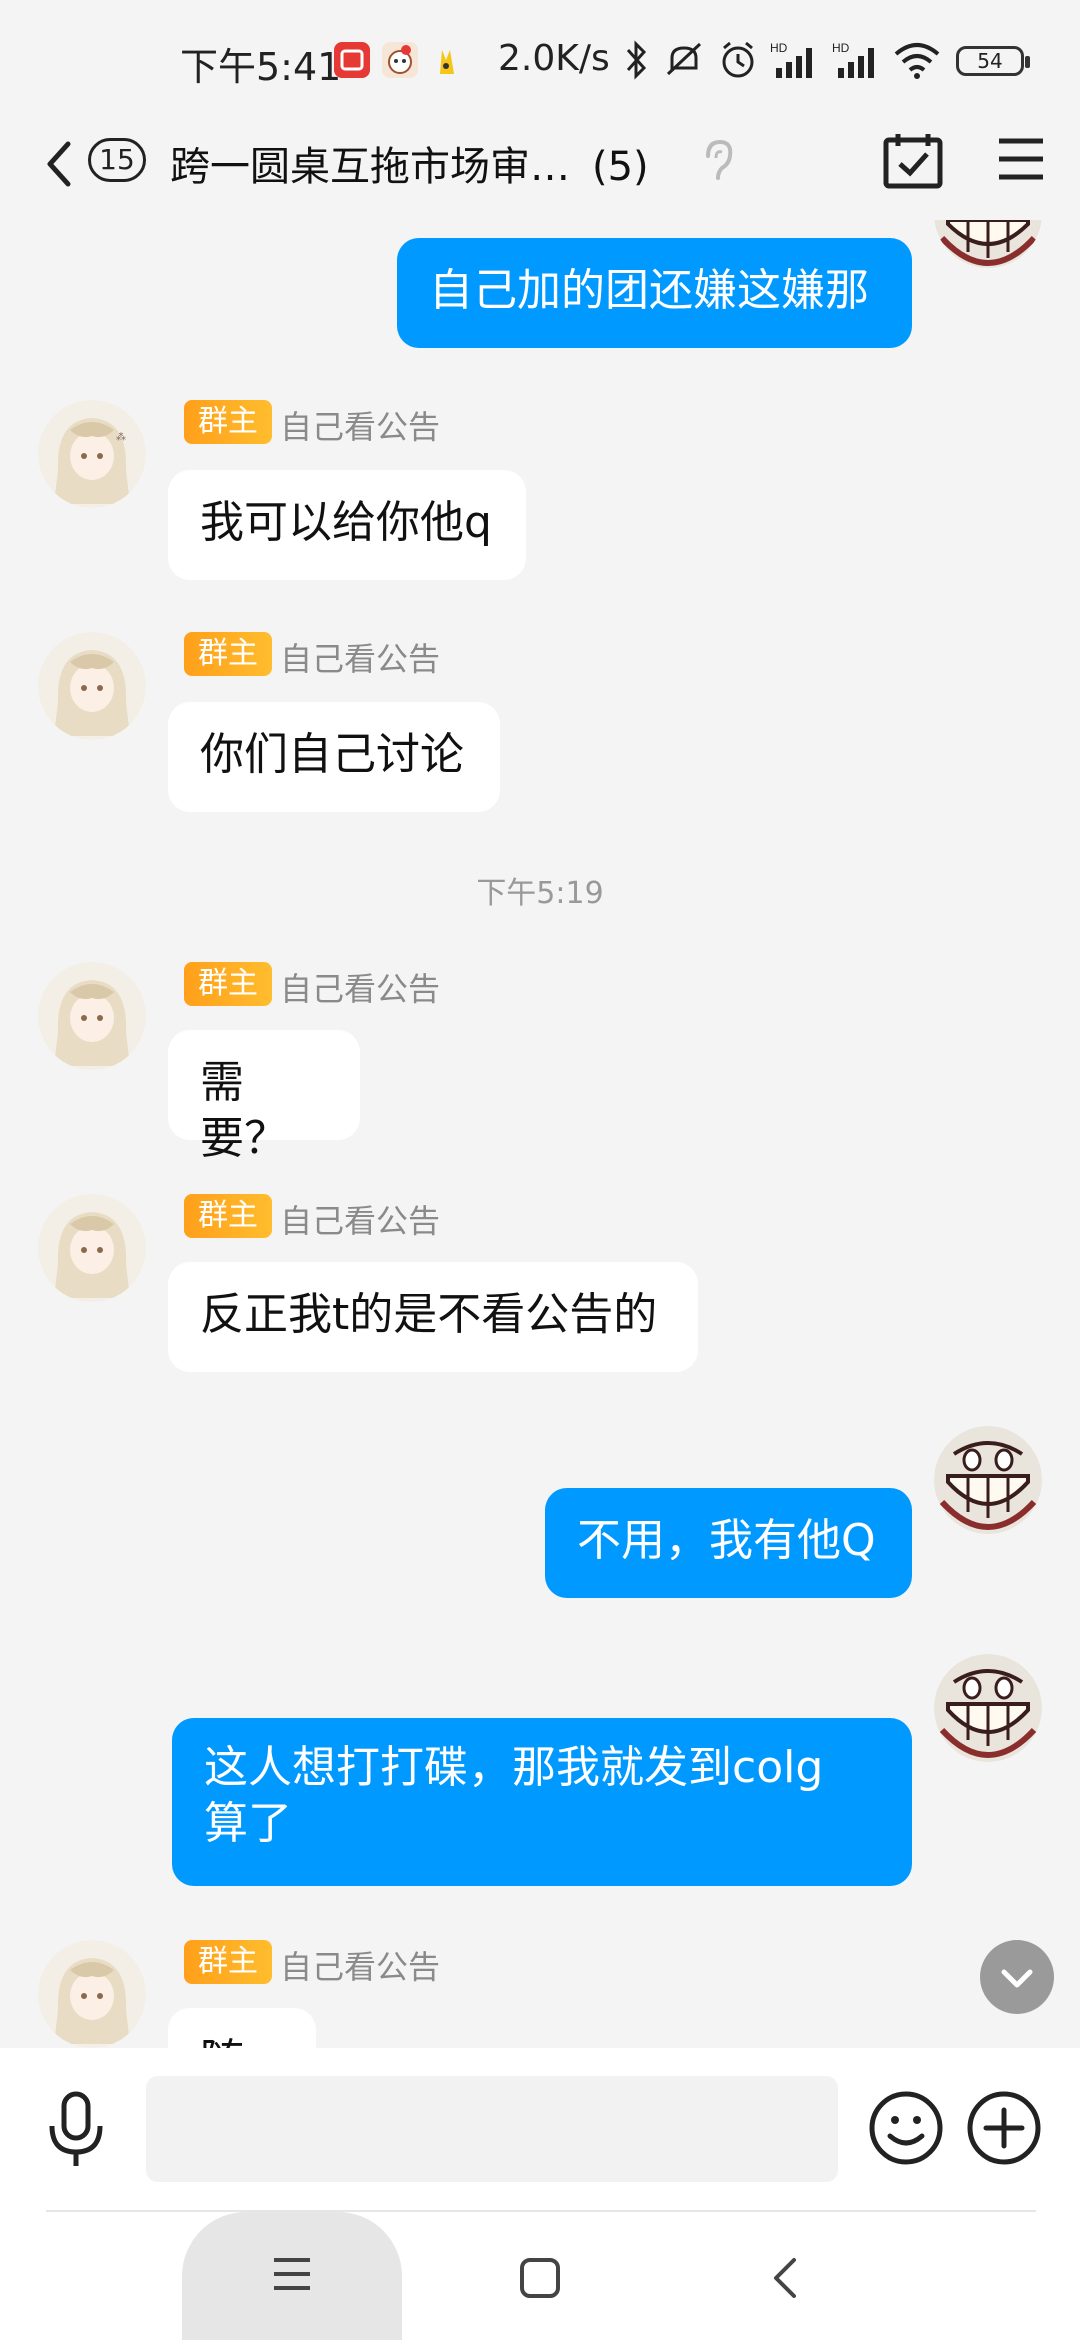 The width and height of the screenshot is (1080, 2340). Describe the element at coordinates (728, 1543) in the screenshot. I see `message-bubble: 不用，我有他Q` at that location.